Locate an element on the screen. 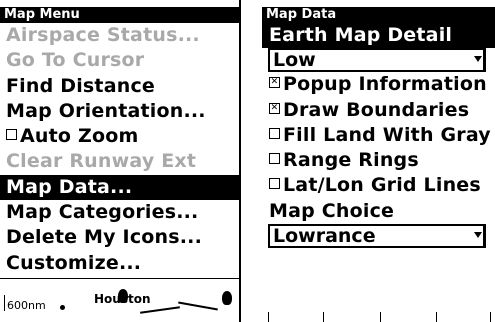 The height and width of the screenshot is (322, 495). map-choice-label: Map Choice is located at coordinates (332, 210).